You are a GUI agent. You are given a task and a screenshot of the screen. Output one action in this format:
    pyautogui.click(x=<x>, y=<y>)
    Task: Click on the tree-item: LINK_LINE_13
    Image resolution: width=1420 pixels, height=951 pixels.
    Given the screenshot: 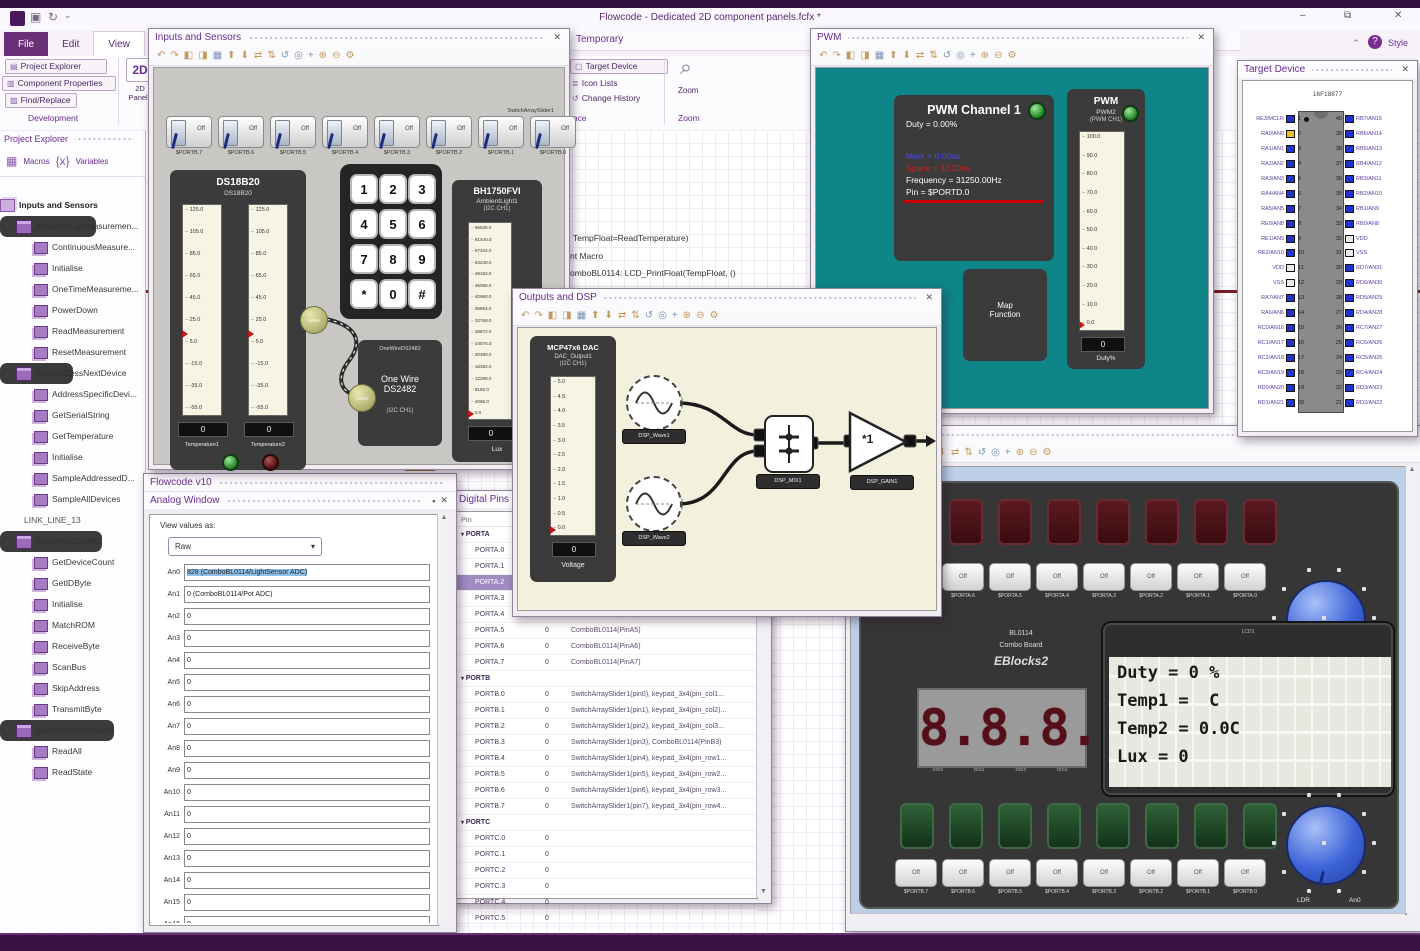 What is the action you would take?
    pyautogui.click(x=72, y=520)
    